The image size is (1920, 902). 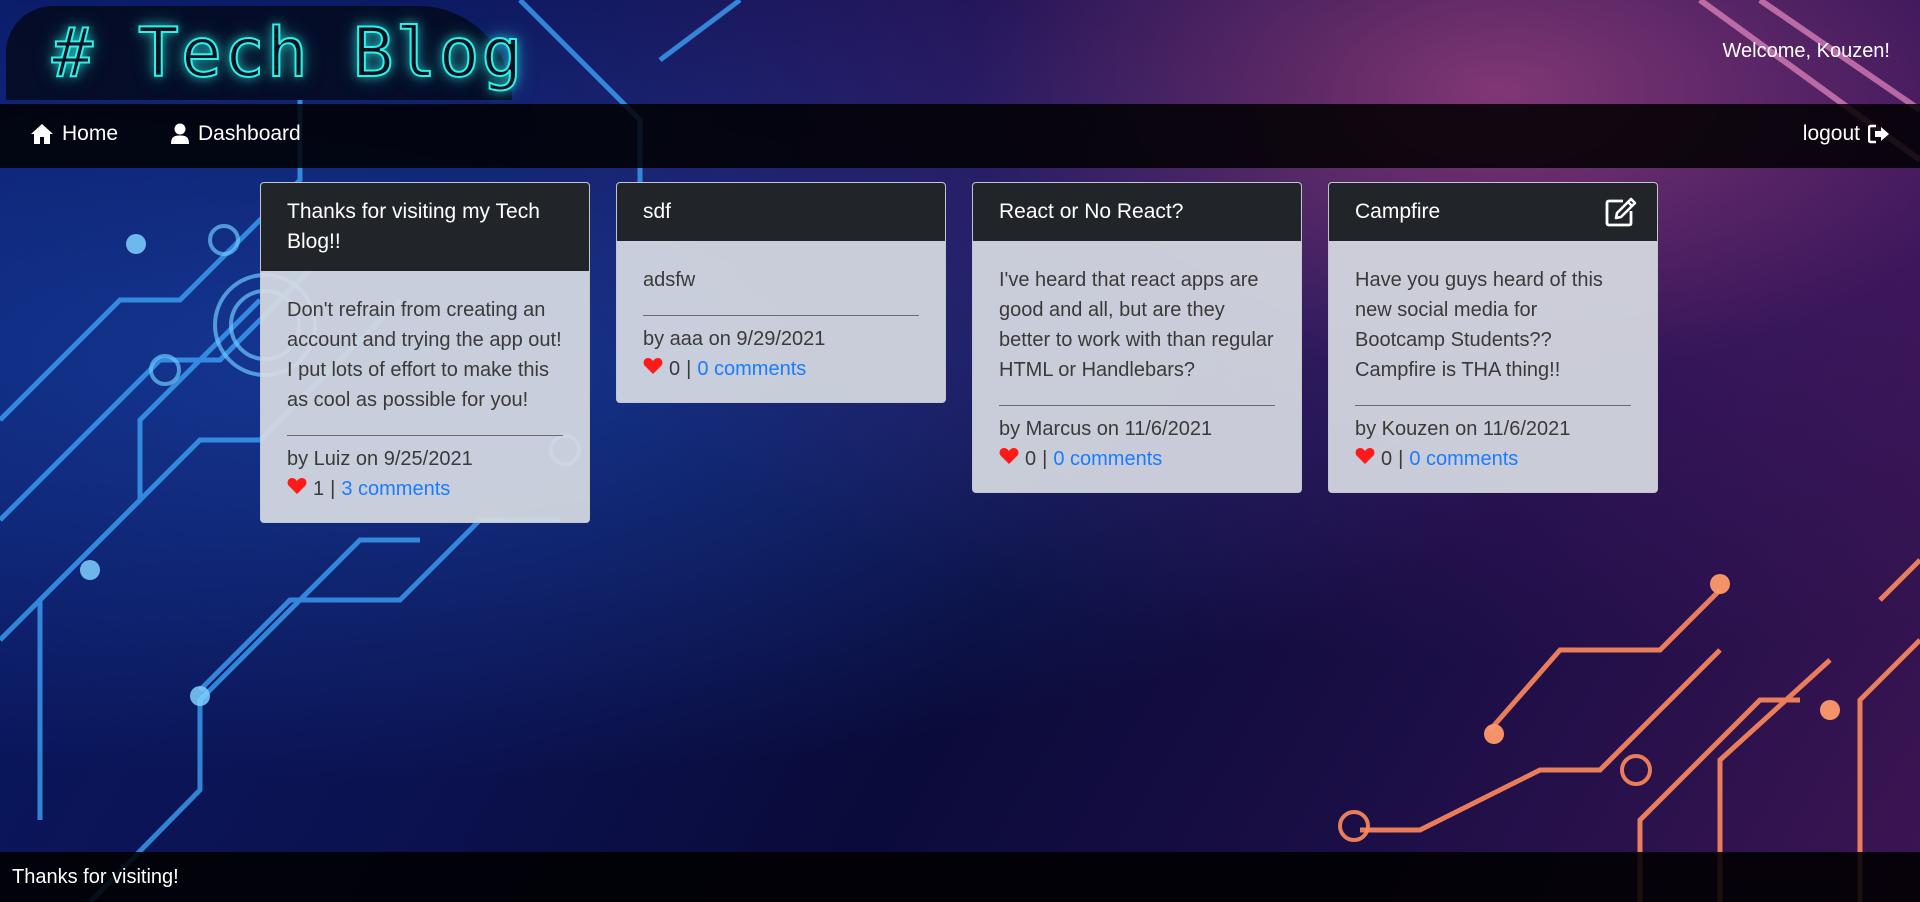 What do you see at coordinates (1463, 429) in the screenshot?
I see `post-byline: by Kouzen on 11/6/2021` at bounding box center [1463, 429].